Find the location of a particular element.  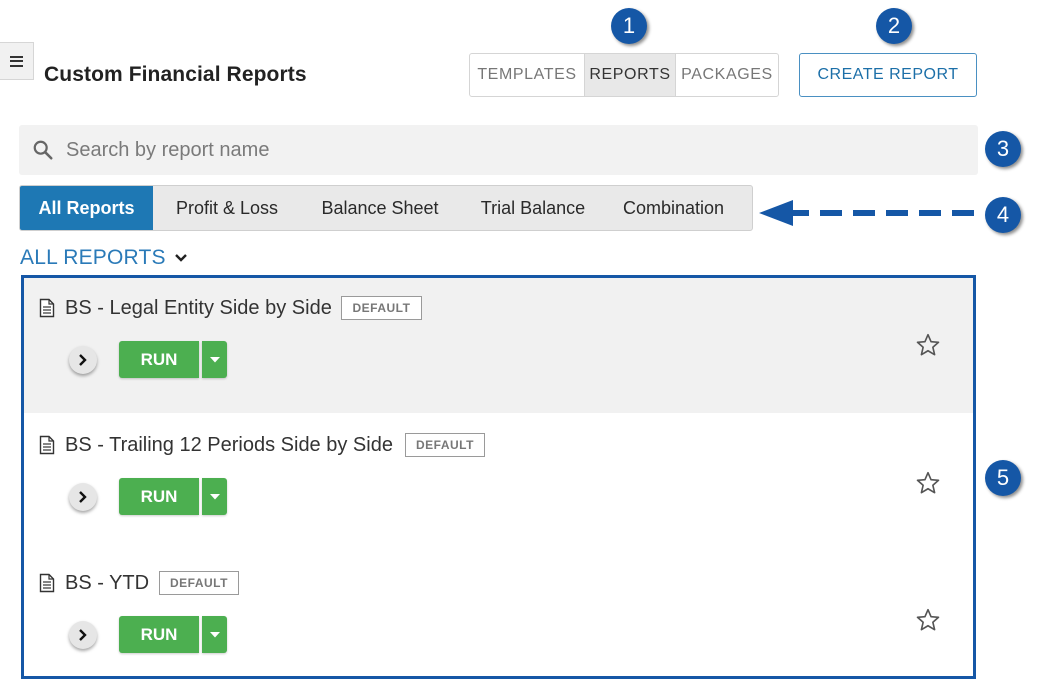

callout-5: 5 is located at coordinates (1003, 478).